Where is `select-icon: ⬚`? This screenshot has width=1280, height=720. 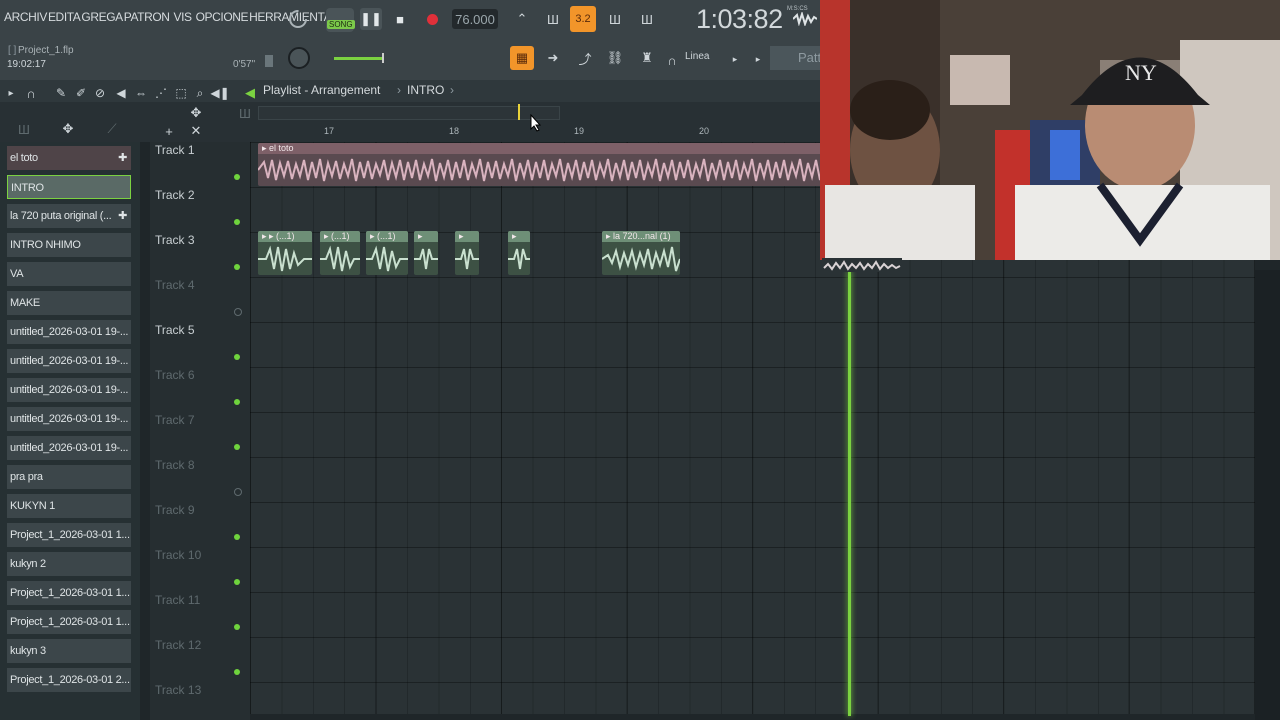
select-icon: ⬚ is located at coordinates (181, 93).